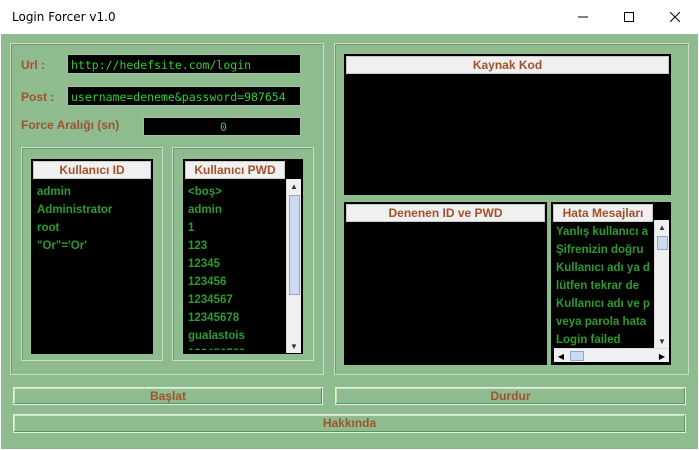  Describe the element at coordinates (93, 263) in the screenshot. I see `user-id-items: admin Administrator root "Or"='Or'` at that location.